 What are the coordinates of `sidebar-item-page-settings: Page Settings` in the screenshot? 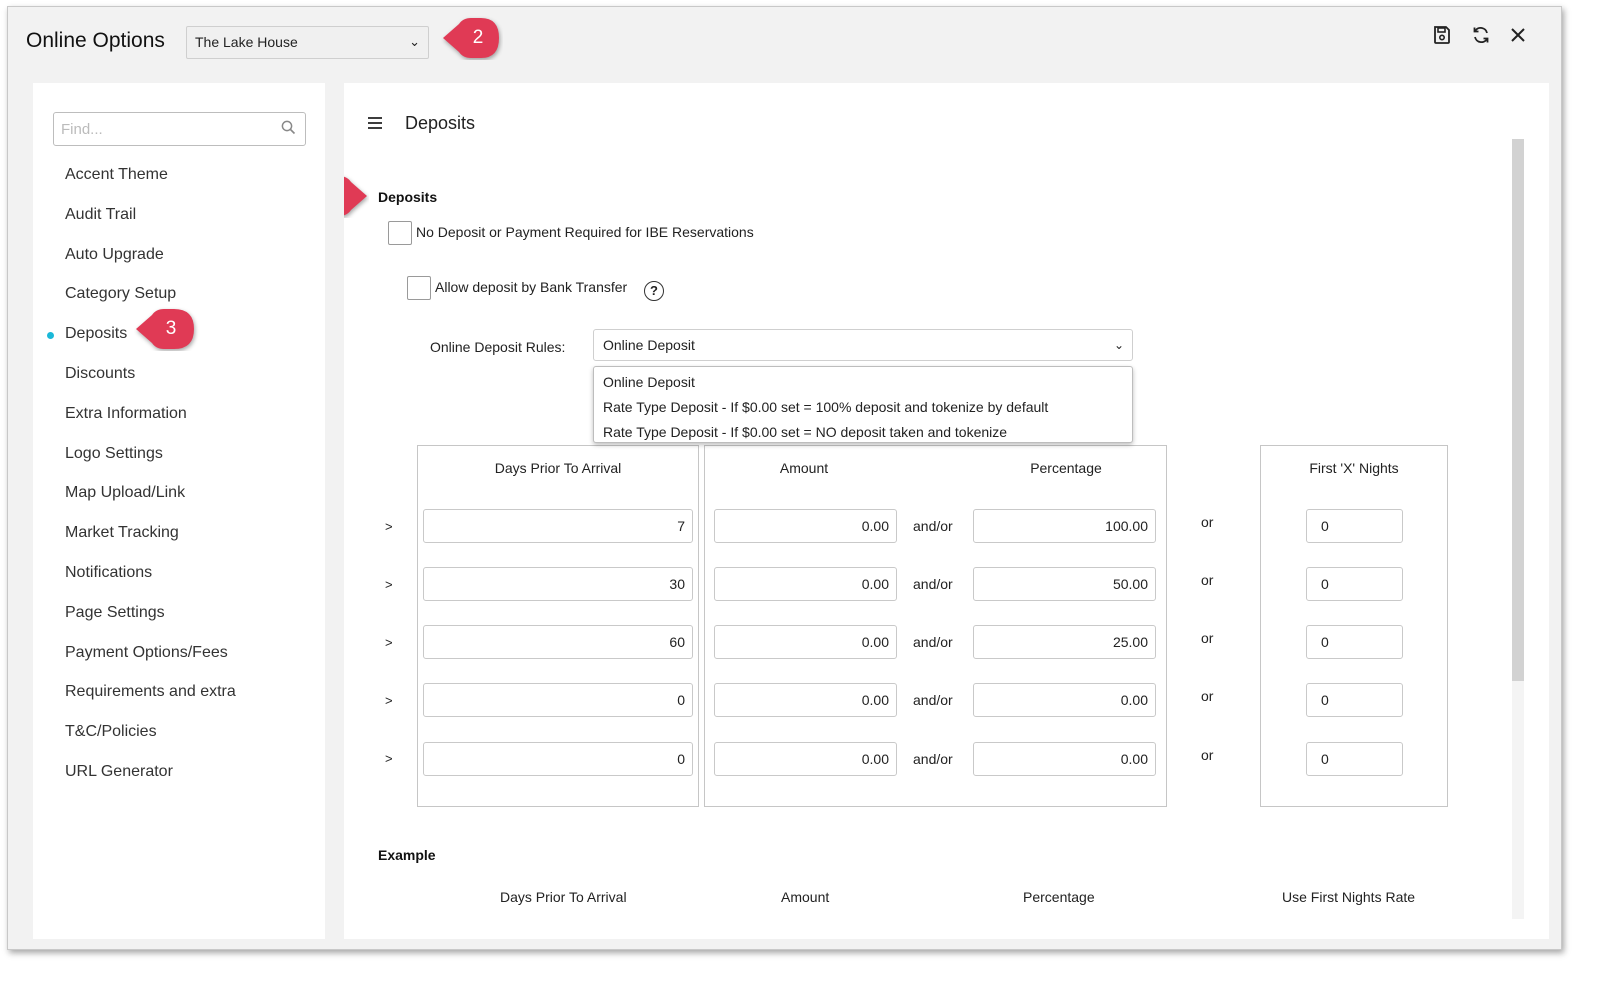 It's located at (150, 619).